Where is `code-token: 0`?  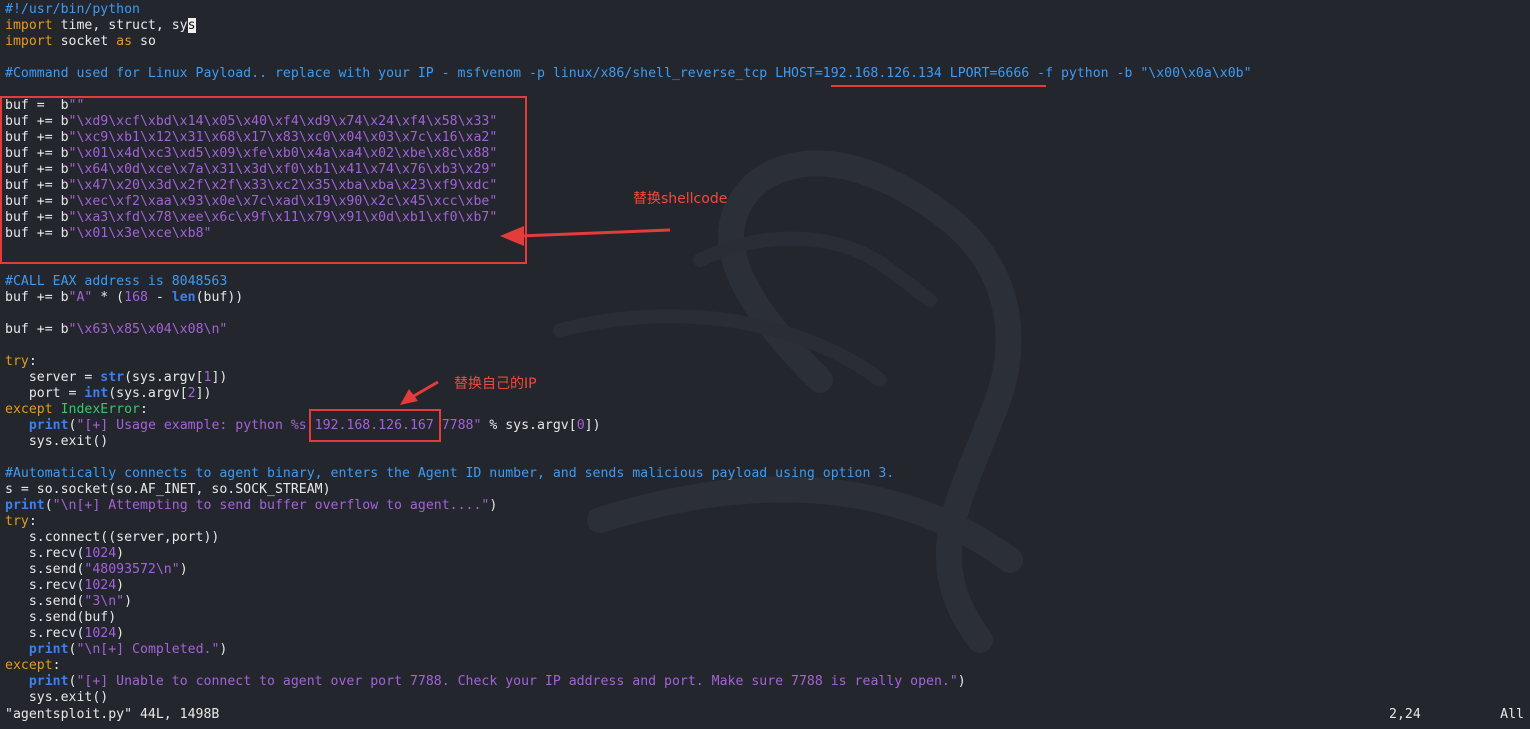 code-token: 0 is located at coordinates (580, 425).